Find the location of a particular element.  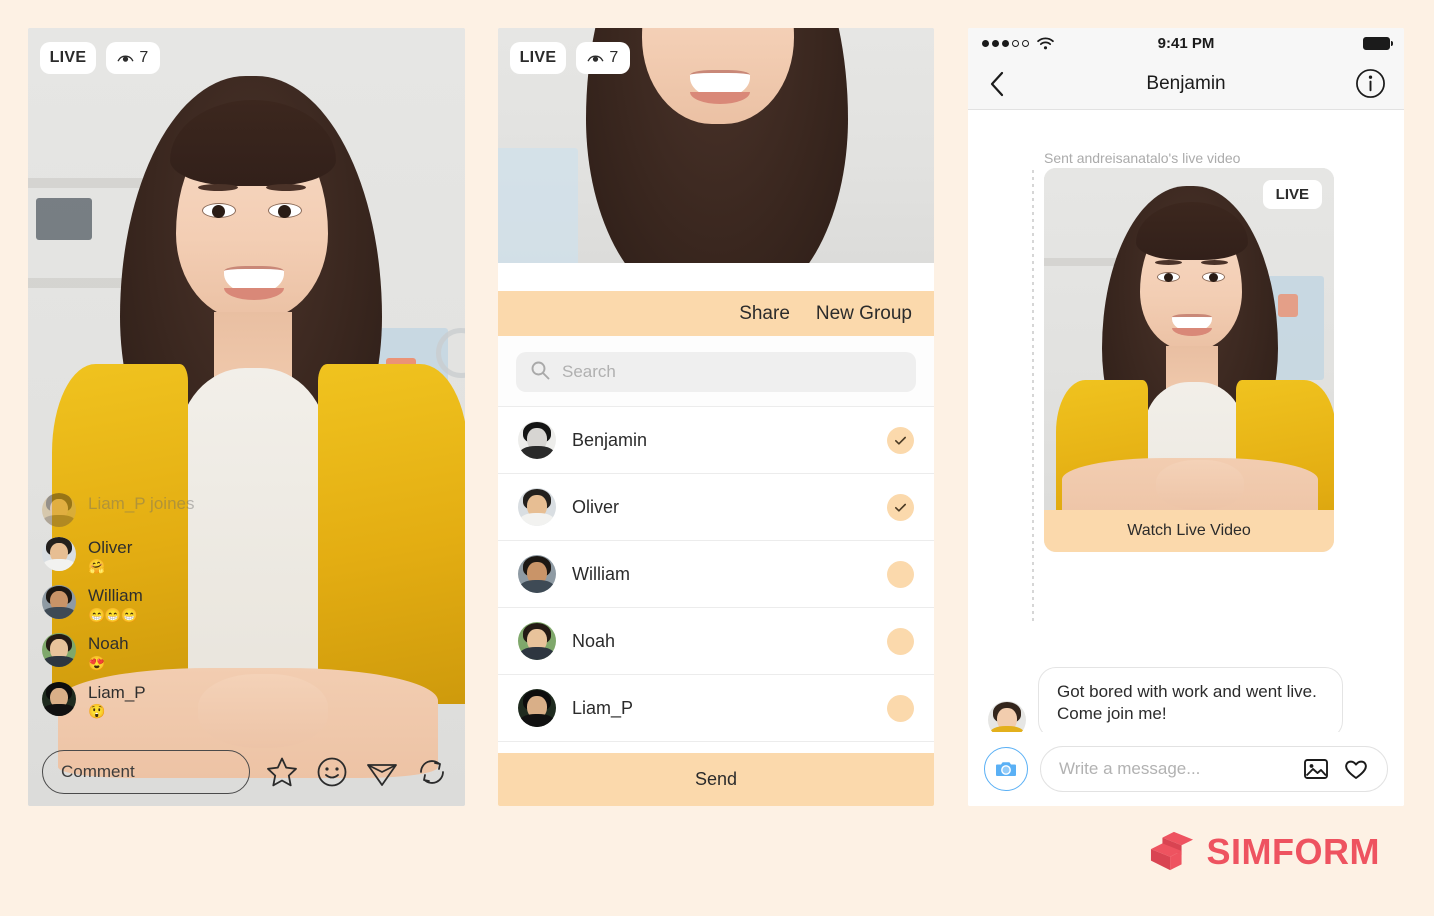

smiley-icon is located at coordinates (332, 772).